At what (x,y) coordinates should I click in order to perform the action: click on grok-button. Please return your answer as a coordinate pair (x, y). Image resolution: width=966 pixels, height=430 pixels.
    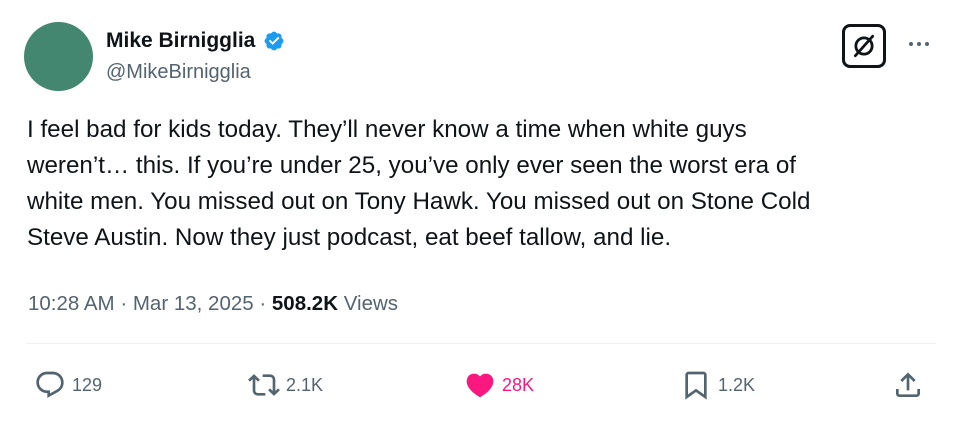
    Looking at the image, I should click on (864, 46).